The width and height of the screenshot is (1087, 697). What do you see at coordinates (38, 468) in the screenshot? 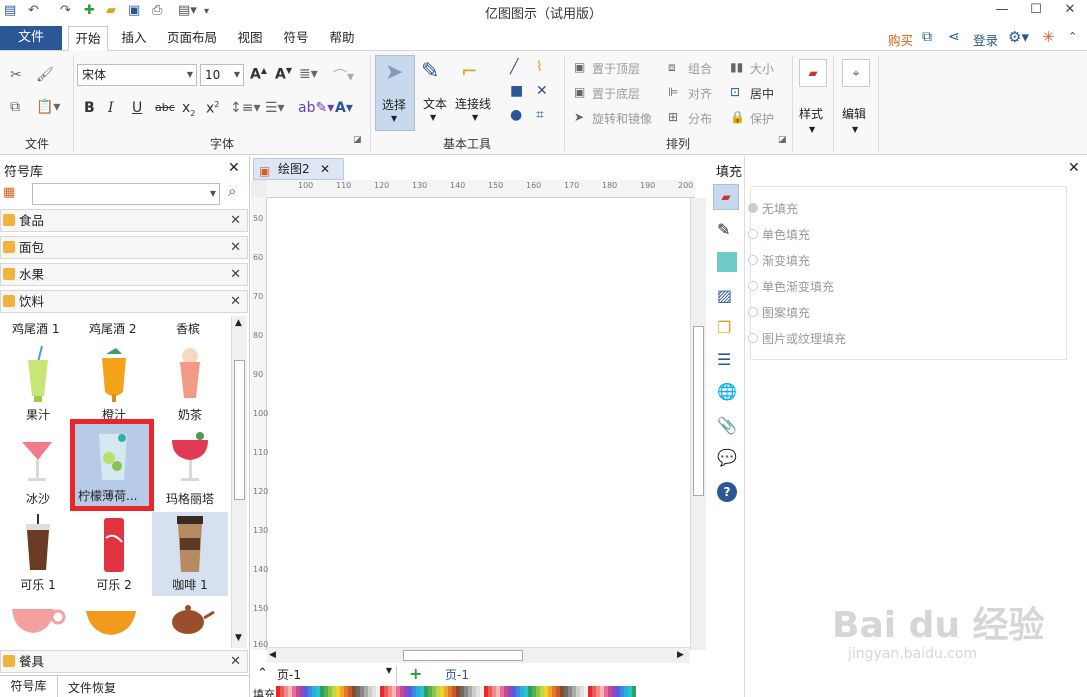
I see `symbol-smoothie: 冰沙` at bounding box center [38, 468].